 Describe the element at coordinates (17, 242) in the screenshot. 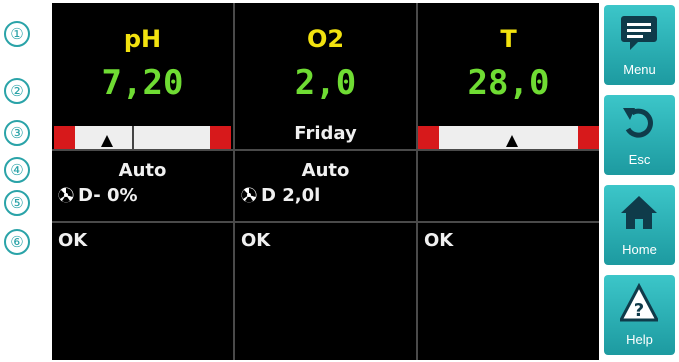

I see `row-number-6: ⑥` at that location.